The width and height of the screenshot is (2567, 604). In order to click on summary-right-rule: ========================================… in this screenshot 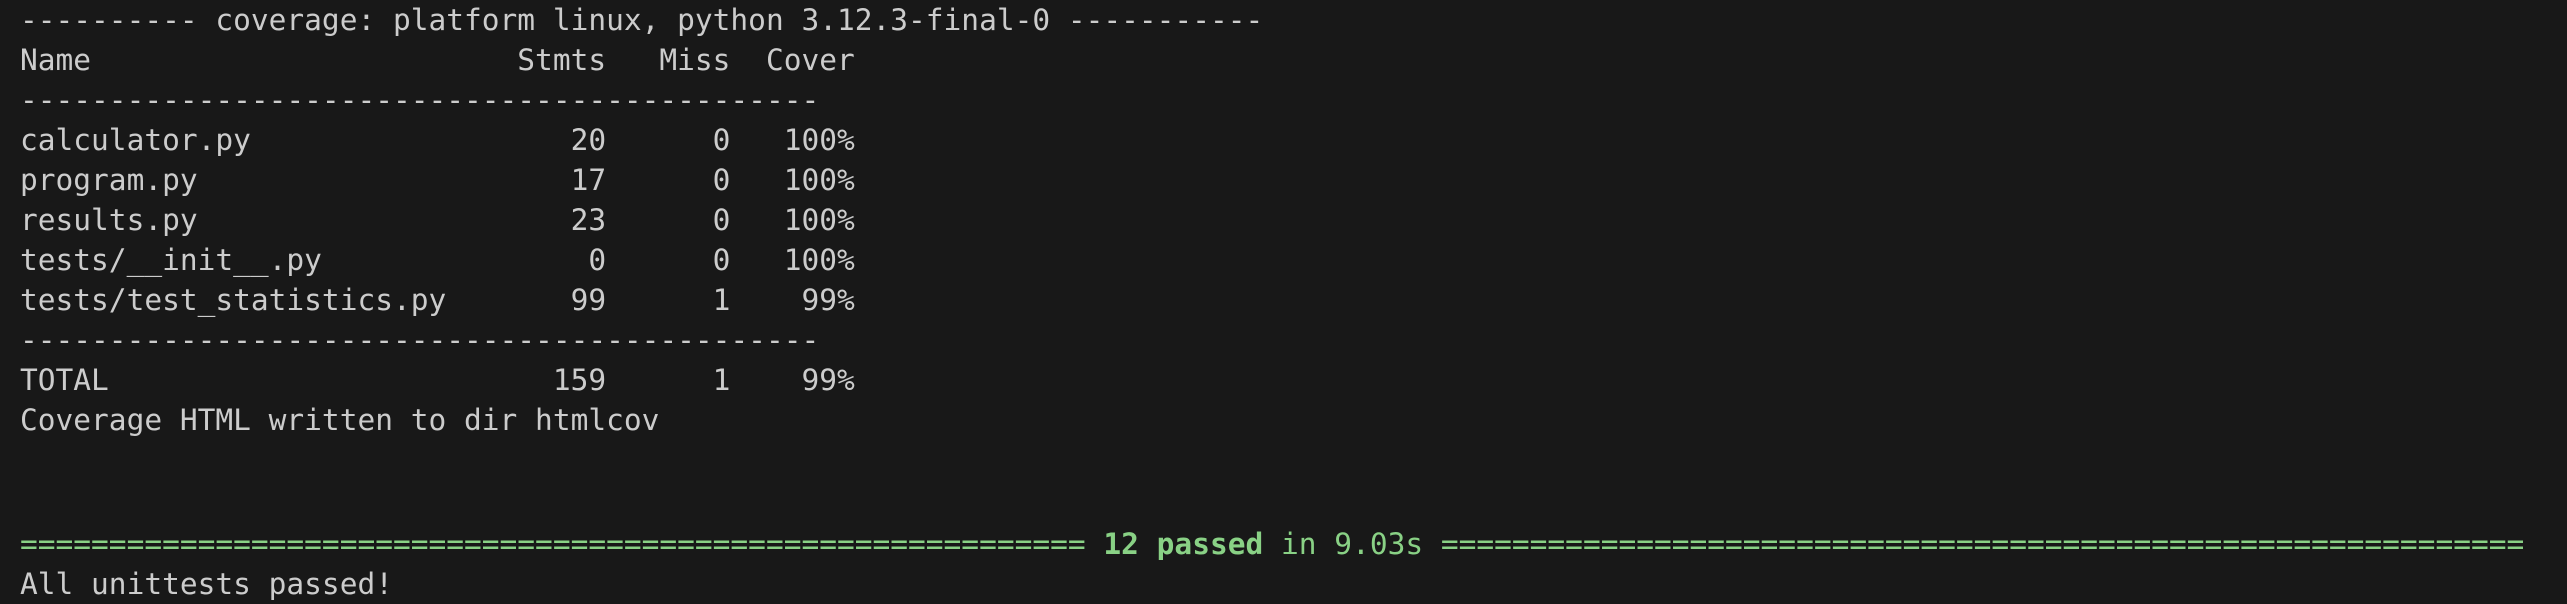, I will do `click(1982, 544)`.